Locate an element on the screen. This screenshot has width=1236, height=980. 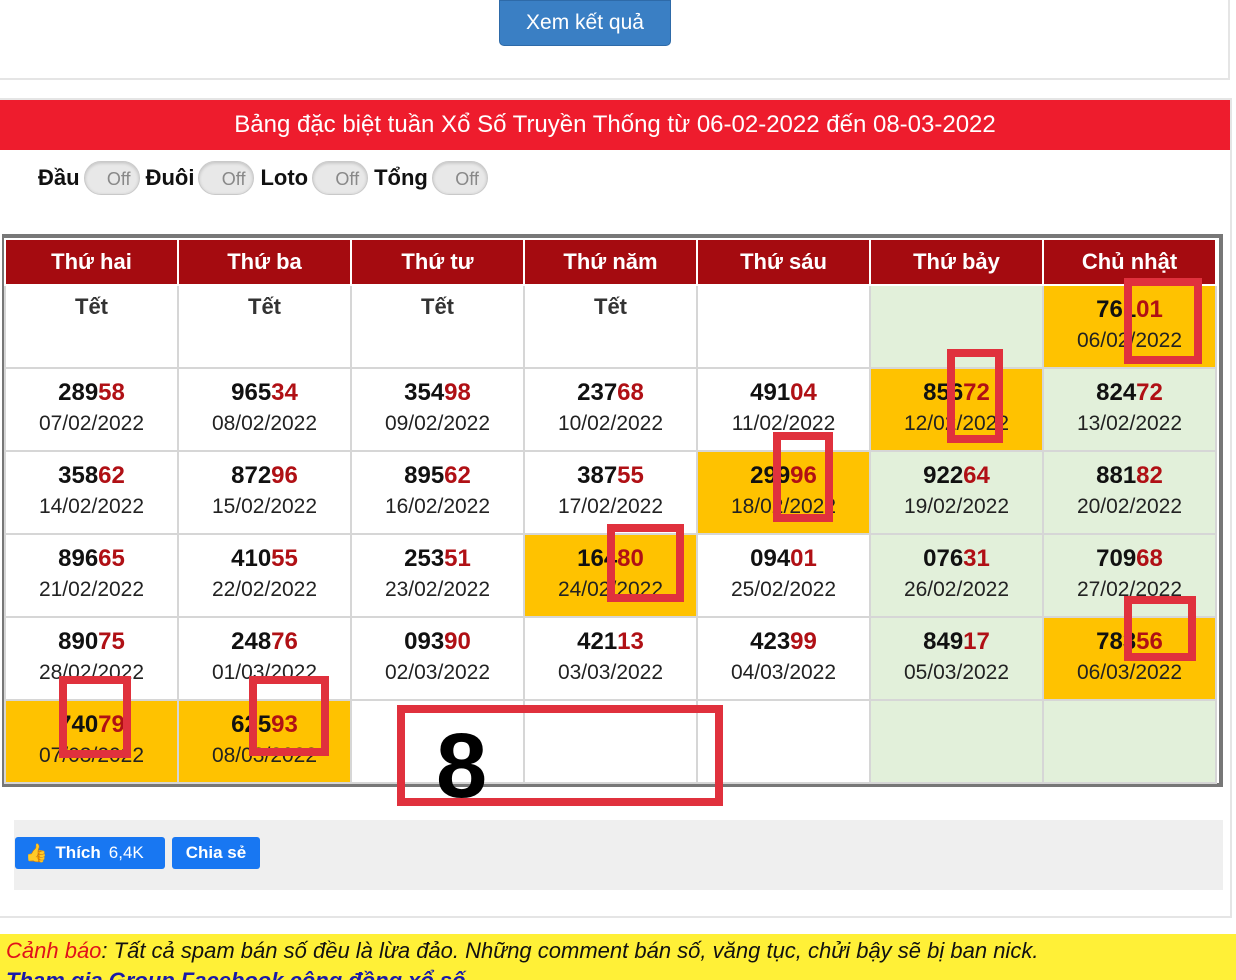
number-head: 410 is located at coordinates (251, 558).